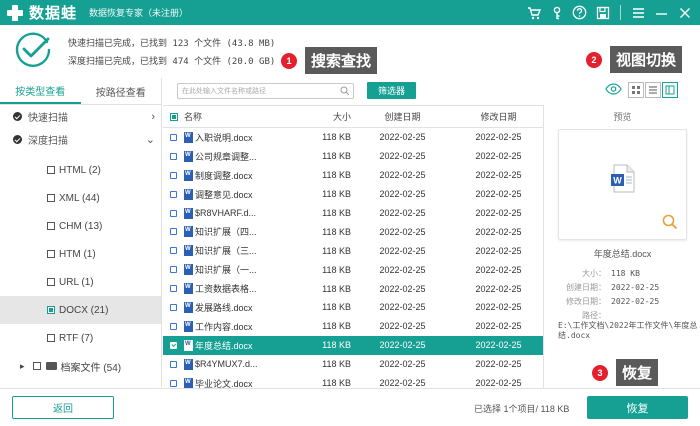 This screenshot has height=426, width=700. Describe the element at coordinates (80, 366) in the screenshot. I see `archive-files-row: ▸ 档案文件 (54)` at that location.